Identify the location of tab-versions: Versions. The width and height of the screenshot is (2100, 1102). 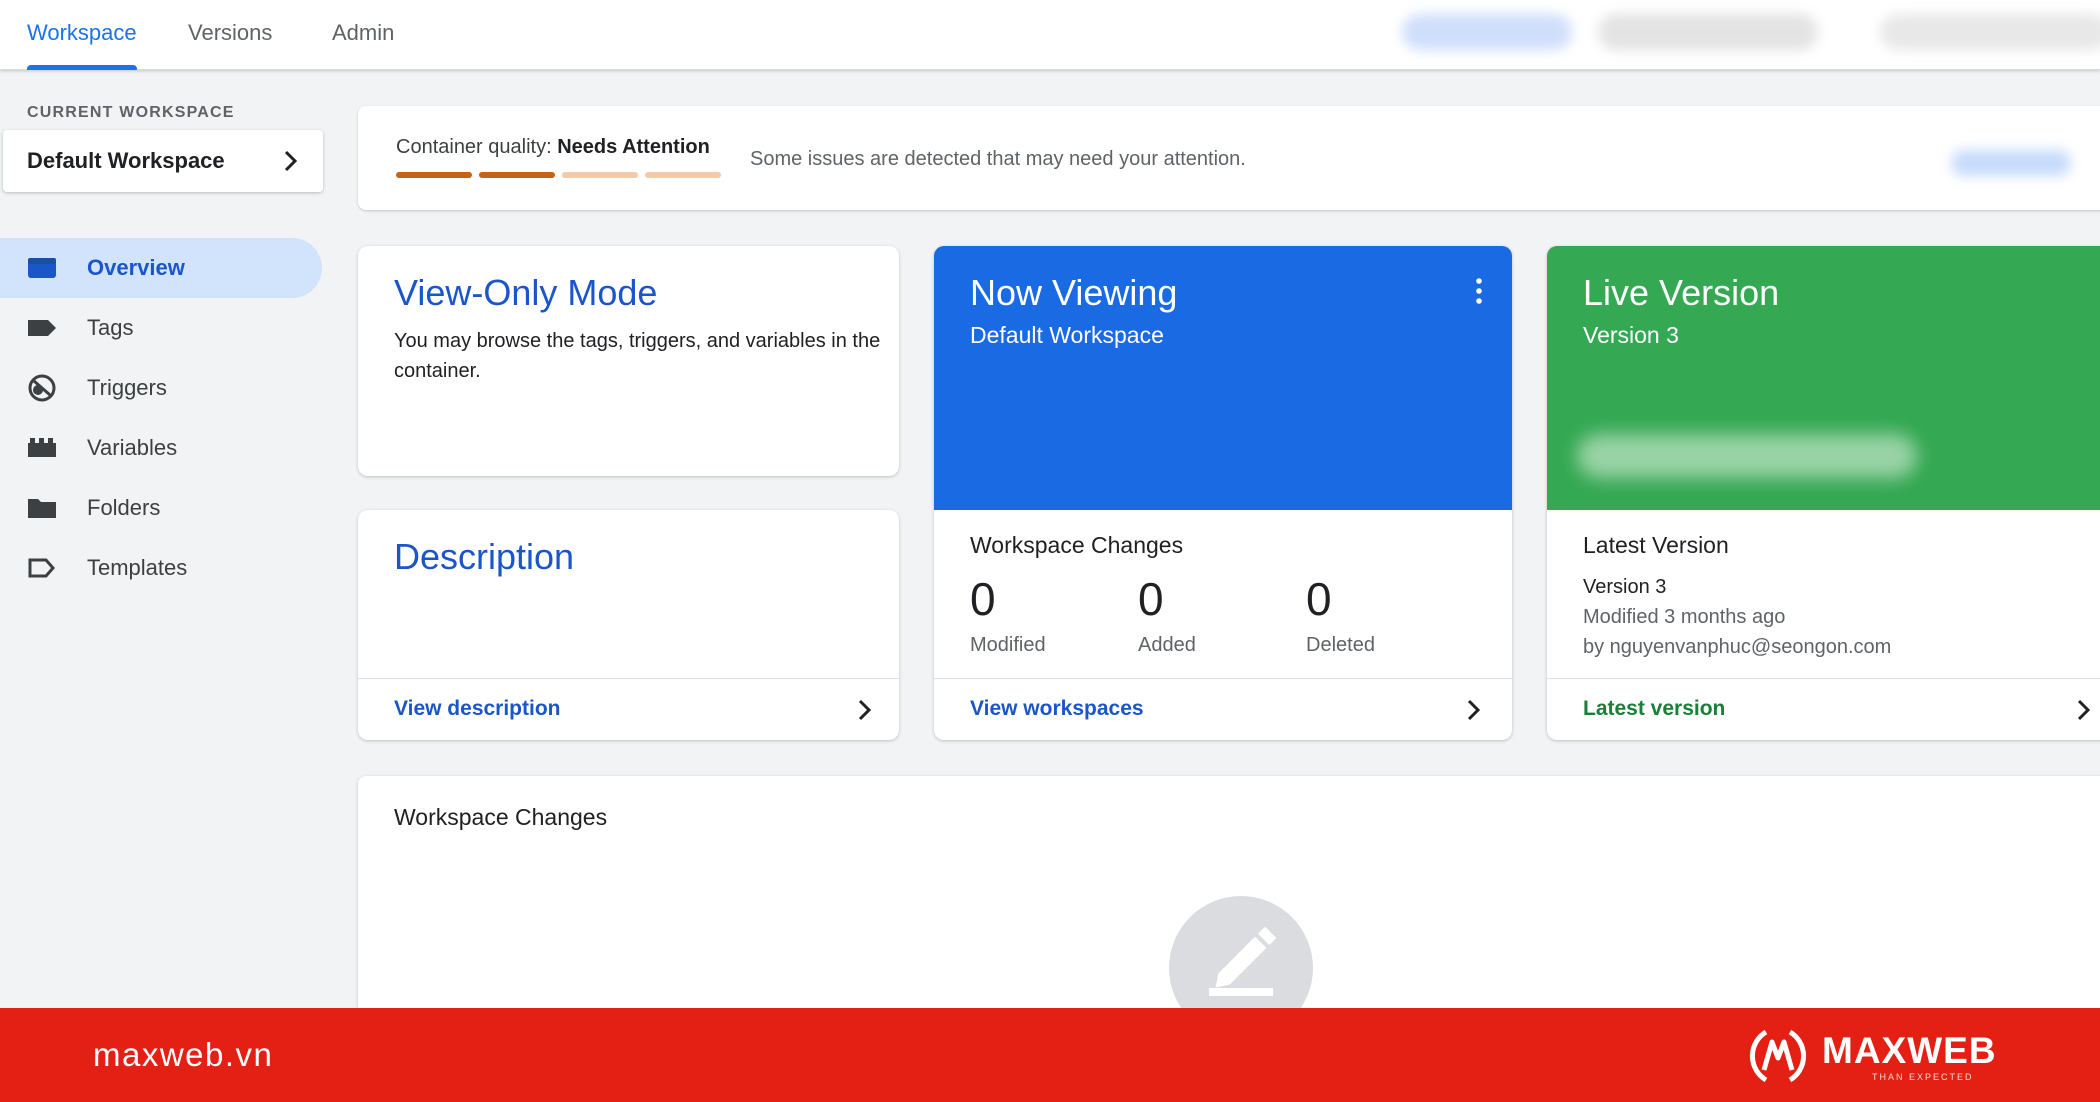
(230, 35).